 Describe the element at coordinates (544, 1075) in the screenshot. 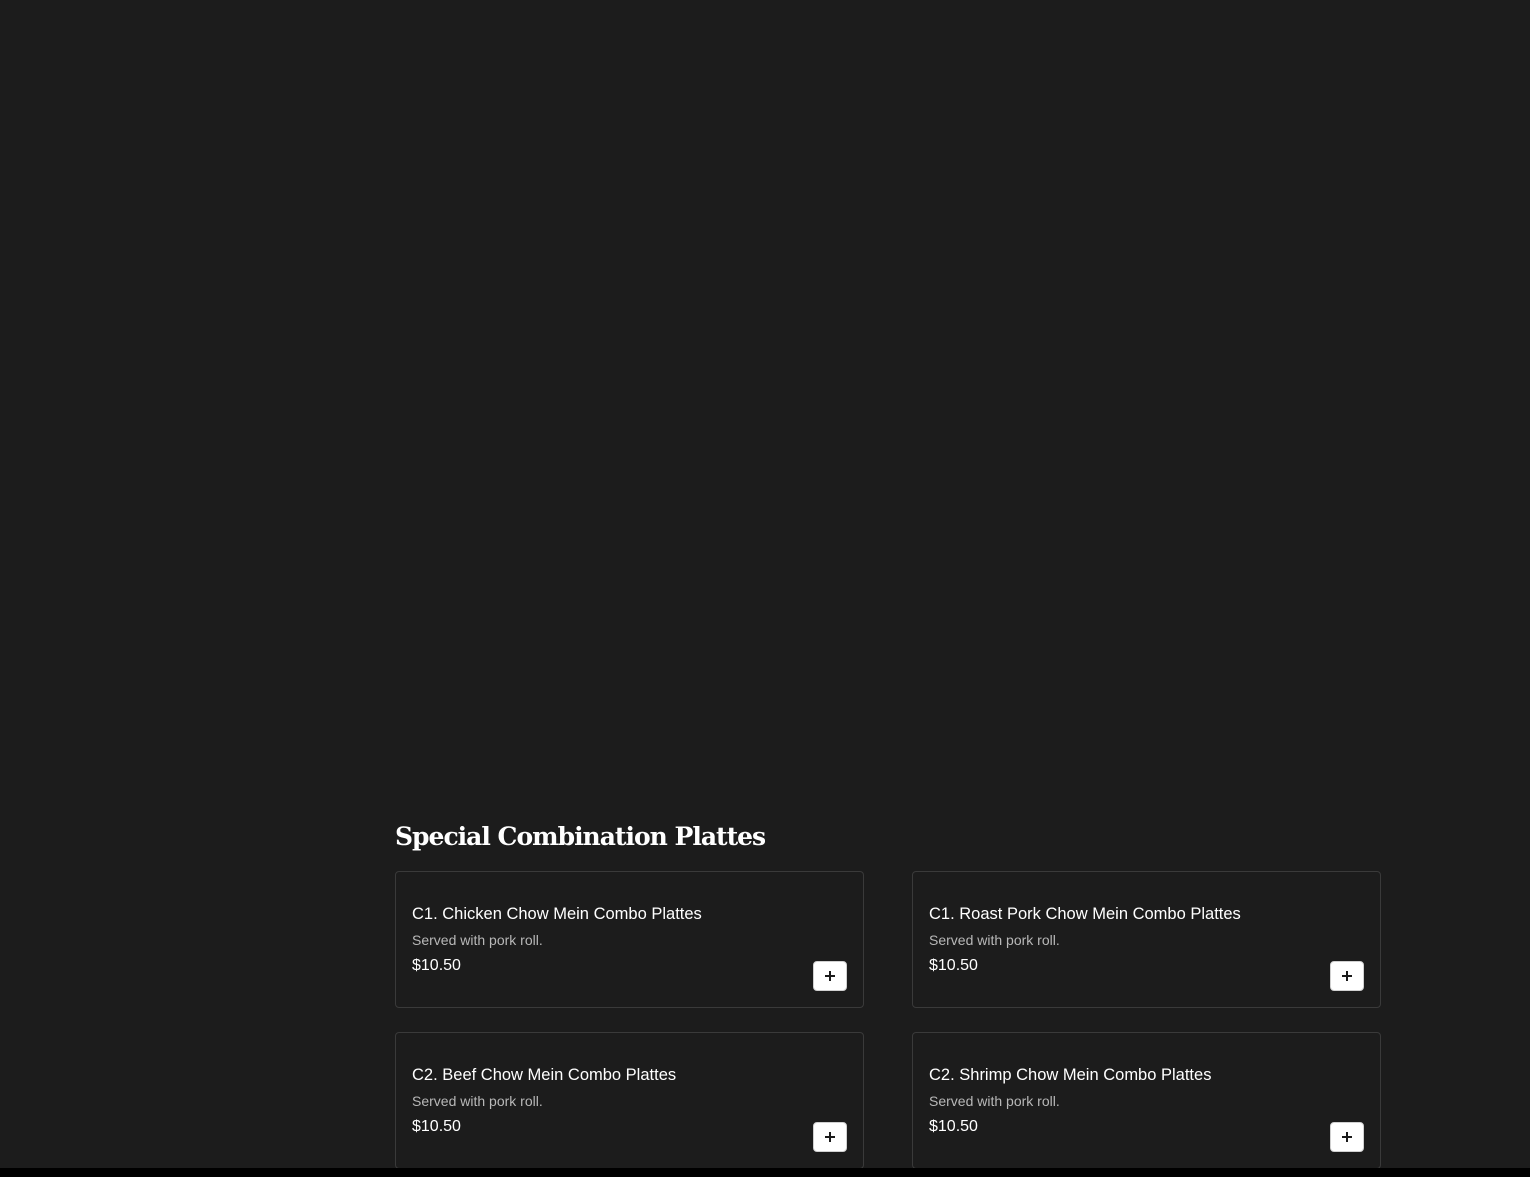

I see `menu-item-name: C2. Beef Chow Mein Combo Plattes` at that location.